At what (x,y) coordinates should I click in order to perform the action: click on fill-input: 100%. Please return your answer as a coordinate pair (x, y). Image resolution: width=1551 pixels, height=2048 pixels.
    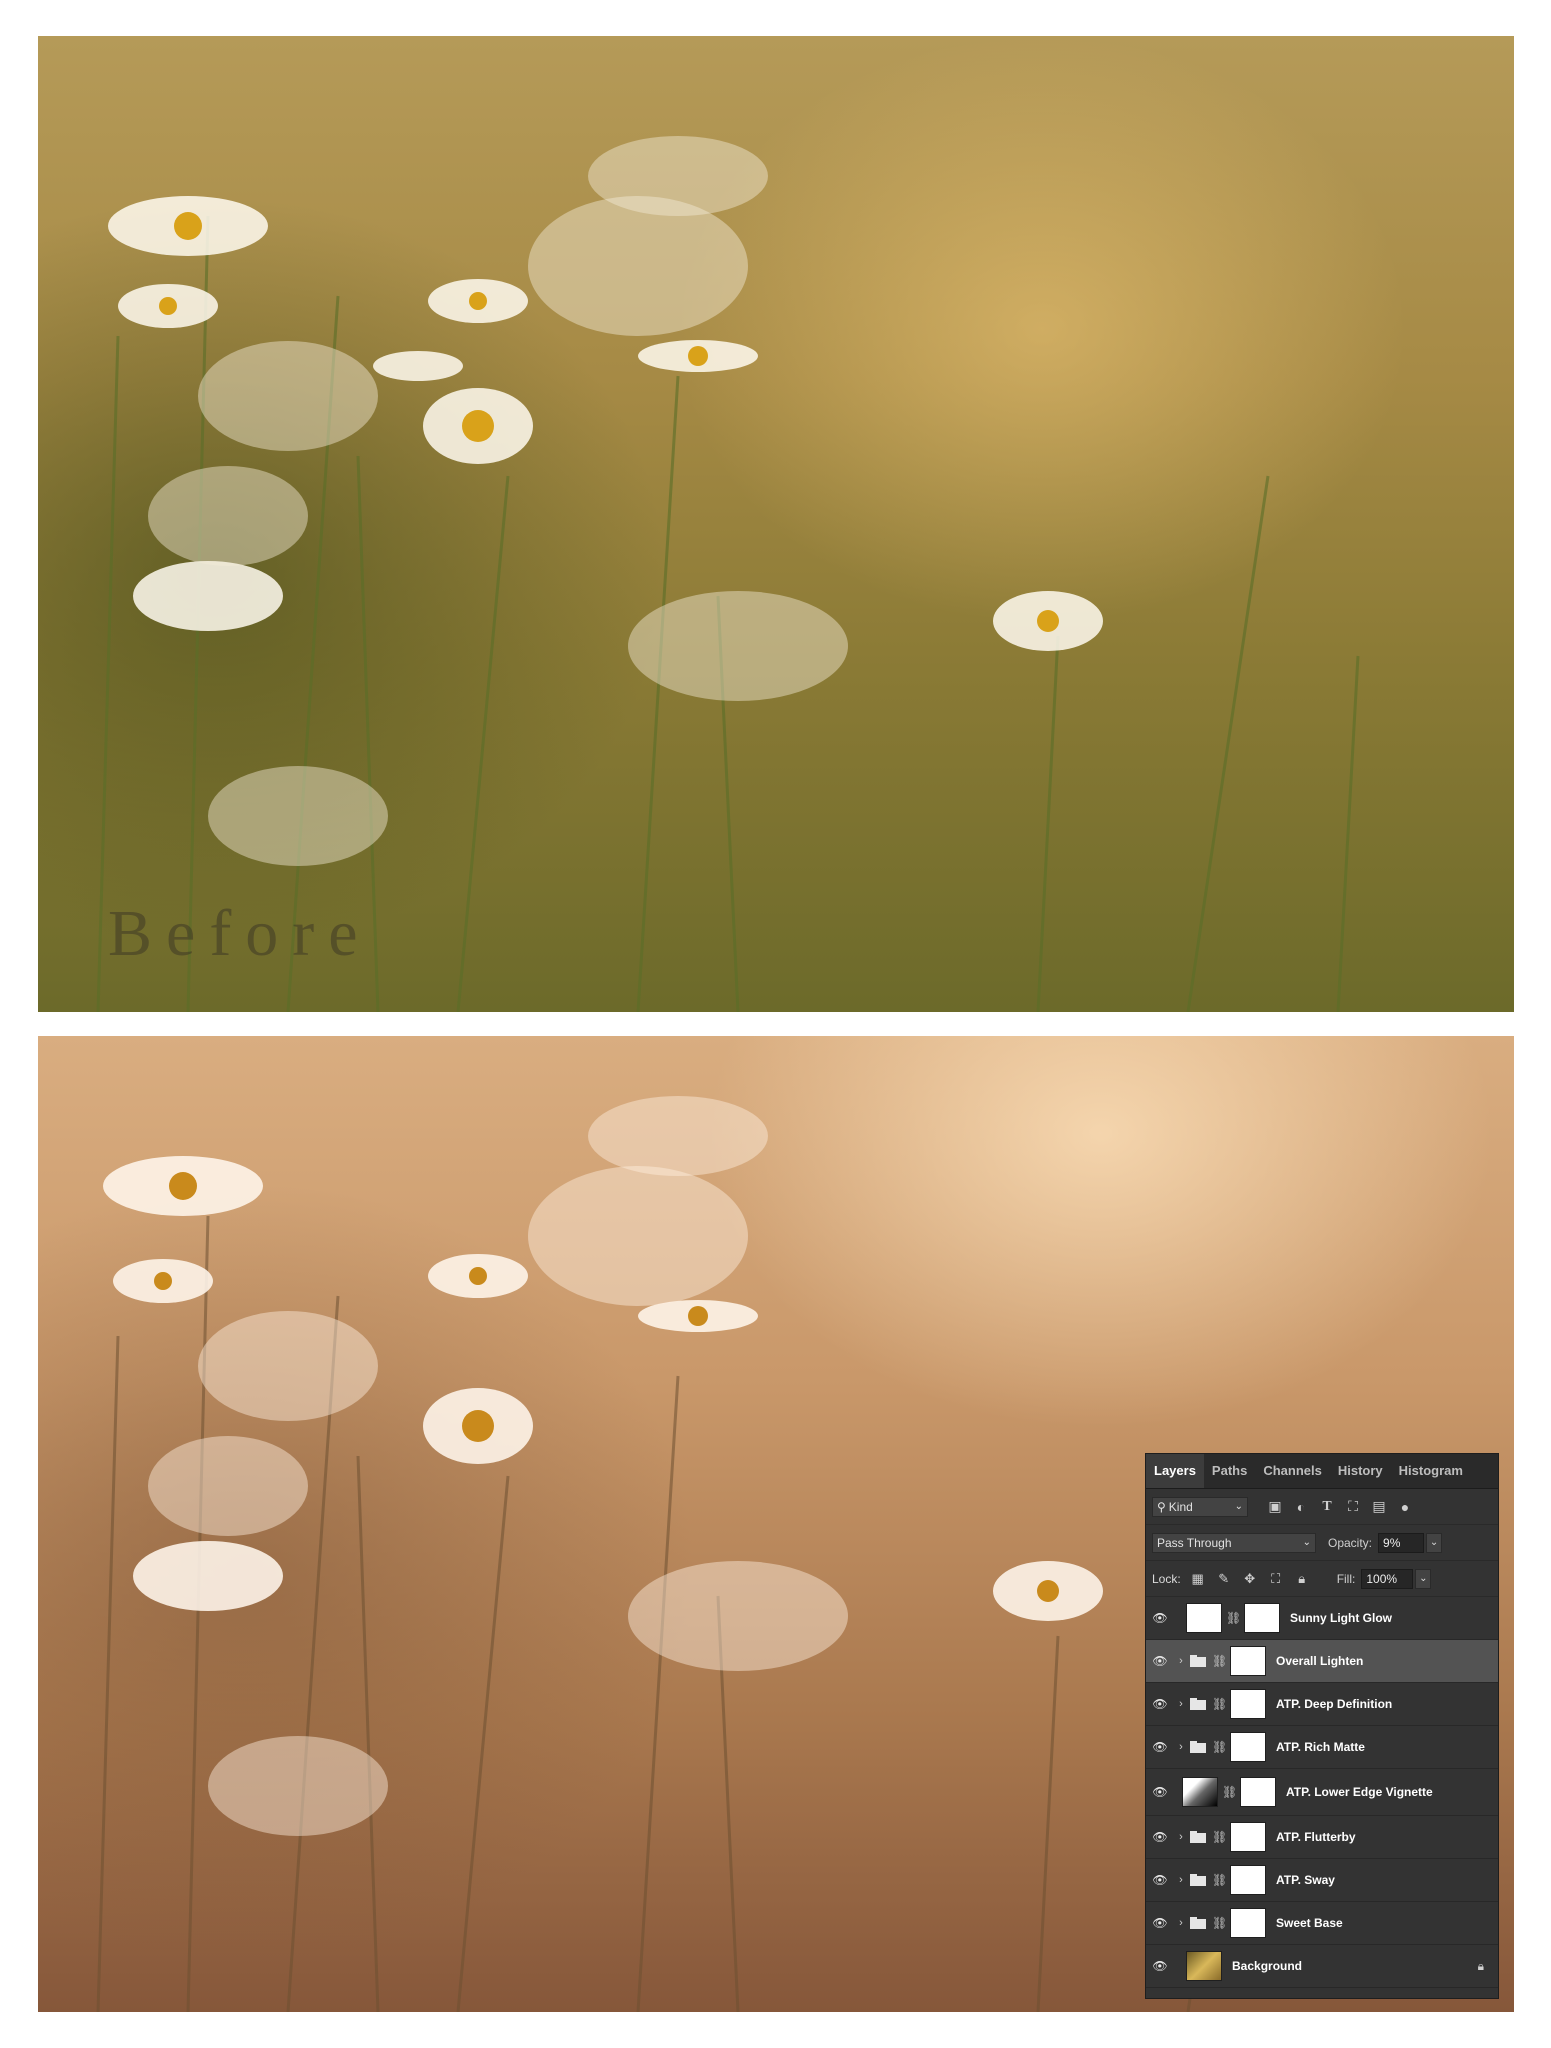
    Looking at the image, I should click on (1387, 1578).